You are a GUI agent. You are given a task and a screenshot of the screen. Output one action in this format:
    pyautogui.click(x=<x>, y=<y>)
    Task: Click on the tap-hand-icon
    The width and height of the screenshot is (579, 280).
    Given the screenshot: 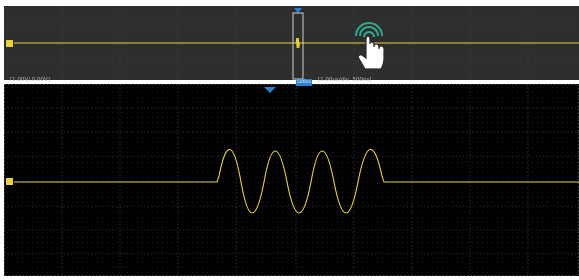 What is the action you would take?
    pyautogui.click(x=370, y=46)
    